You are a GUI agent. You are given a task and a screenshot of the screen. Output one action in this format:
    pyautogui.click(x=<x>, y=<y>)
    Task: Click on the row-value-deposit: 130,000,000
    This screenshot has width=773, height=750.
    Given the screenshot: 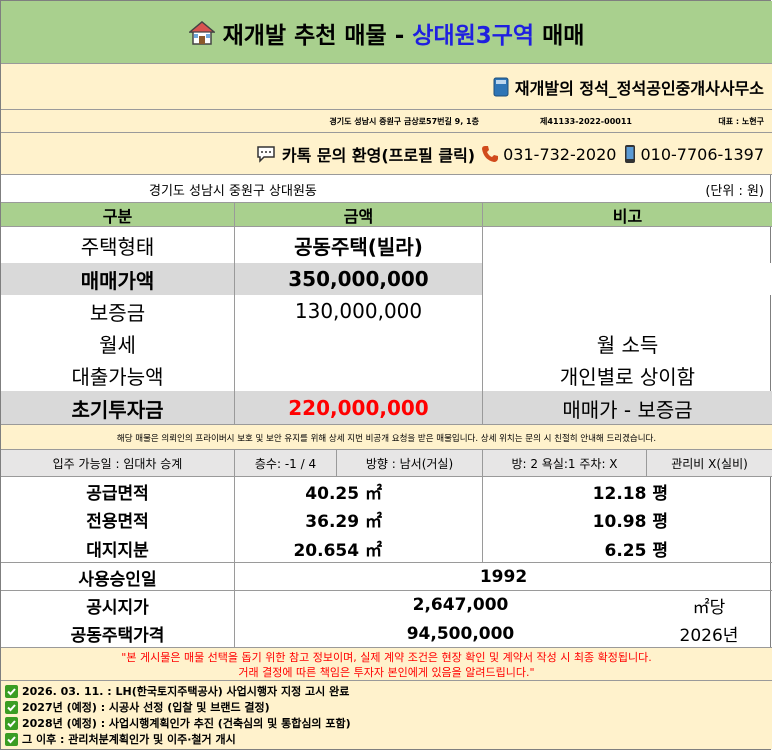 What is the action you would take?
    pyautogui.click(x=358, y=311)
    